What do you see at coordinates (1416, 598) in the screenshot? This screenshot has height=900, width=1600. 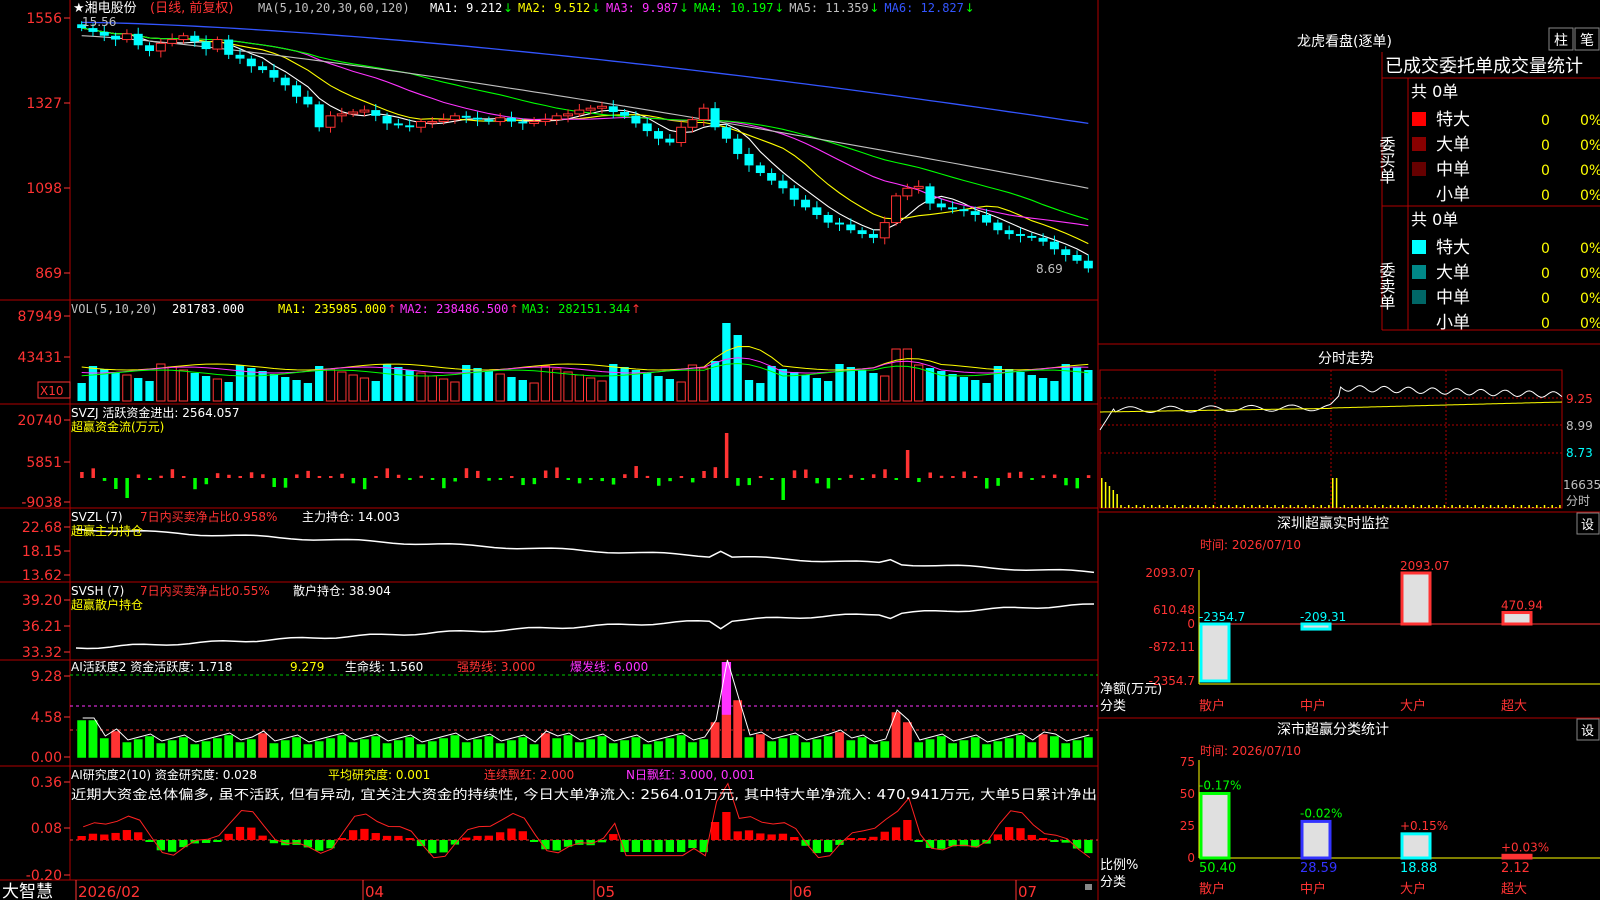 I see `sz-monitor-bar` at bounding box center [1416, 598].